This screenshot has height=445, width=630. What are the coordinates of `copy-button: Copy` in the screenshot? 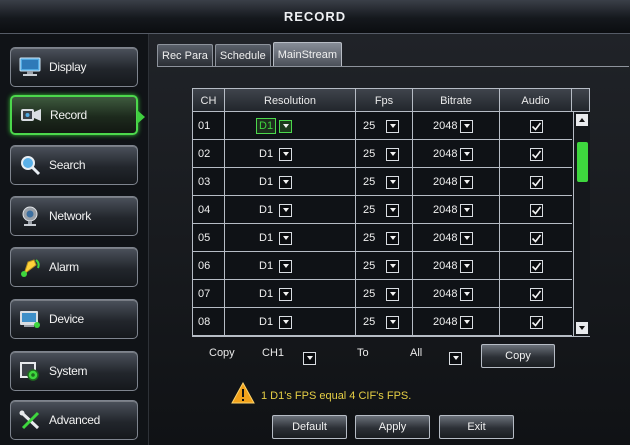 It's located at (518, 356).